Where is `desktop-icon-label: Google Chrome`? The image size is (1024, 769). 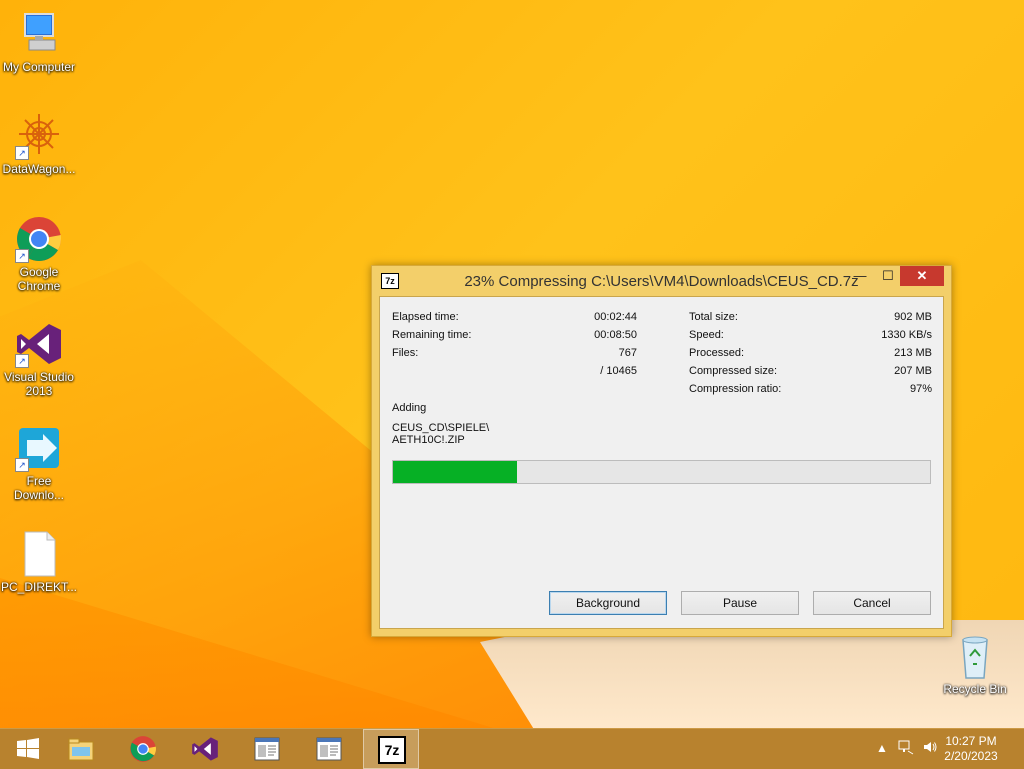
desktop-icon-label: Google Chrome is located at coordinates (39, 279).